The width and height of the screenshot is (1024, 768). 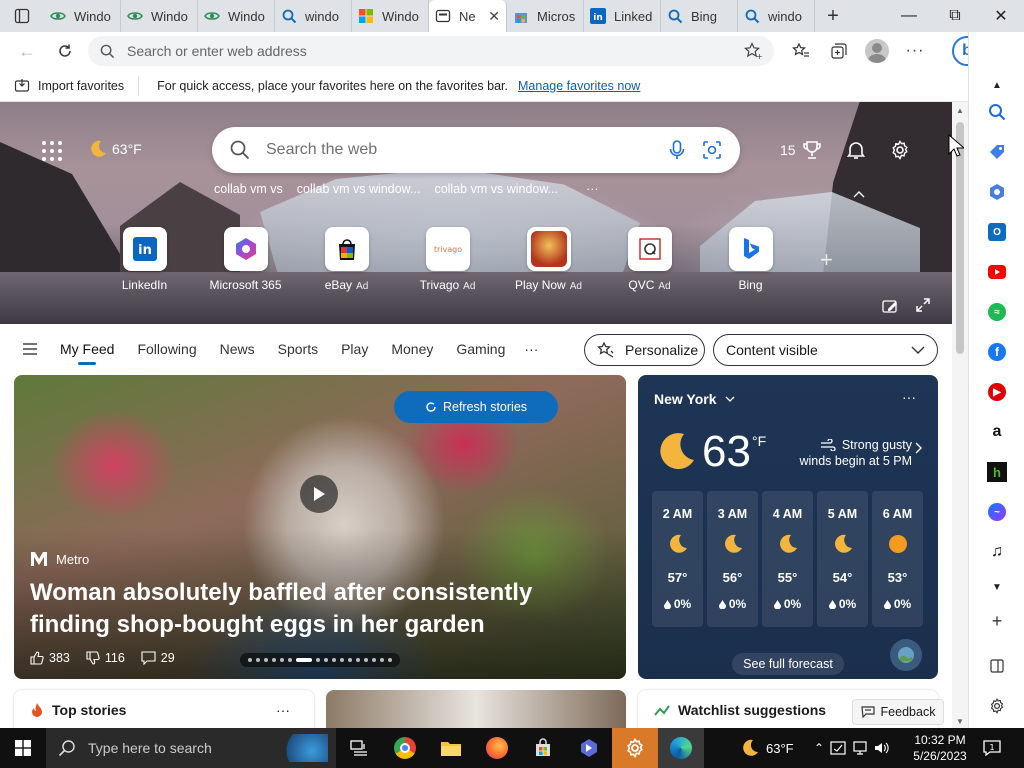 What do you see at coordinates (694, 399) in the screenshot?
I see `weather-location-selector: New York` at bounding box center [694, 399].